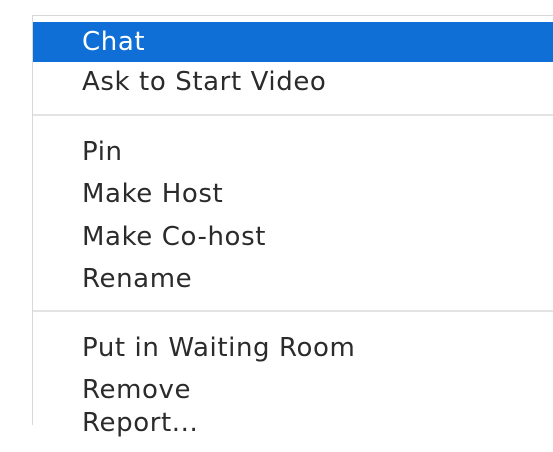 The width and height of the screenshot is (553, 452). I want to click on menu-item-pin: Pin, so click(293, 152).